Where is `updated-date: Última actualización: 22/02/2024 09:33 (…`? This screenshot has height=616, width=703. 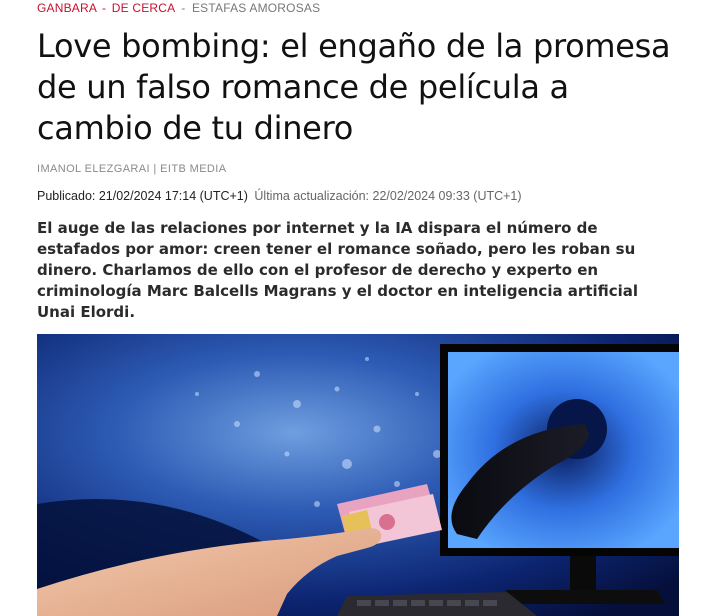 updated-date: Última actualización: 22/02/2024 09:33 (… is located at coordinates (388, 196).